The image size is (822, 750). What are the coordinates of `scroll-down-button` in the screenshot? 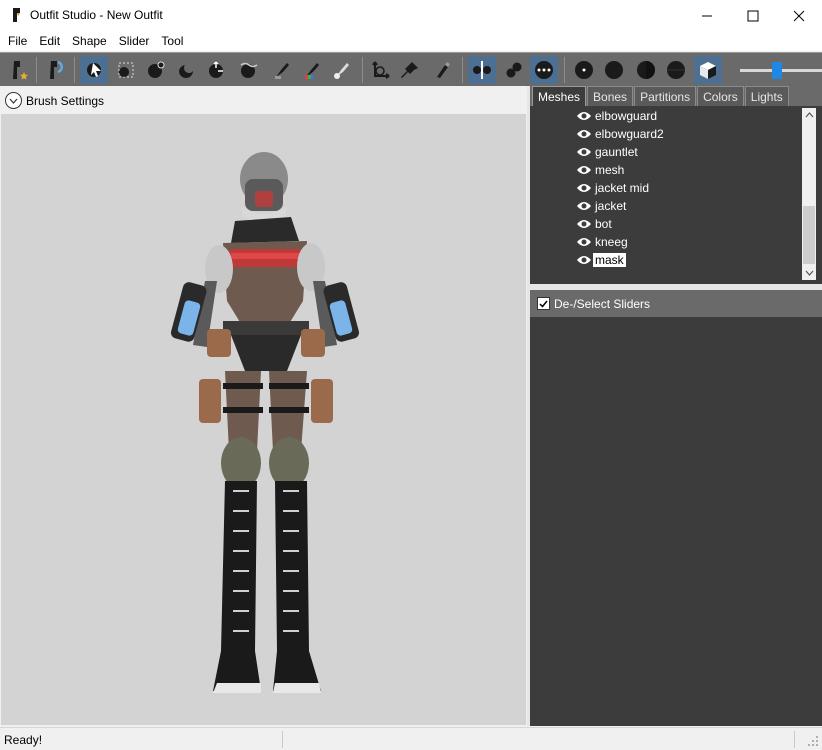 It's located at (809, 273).